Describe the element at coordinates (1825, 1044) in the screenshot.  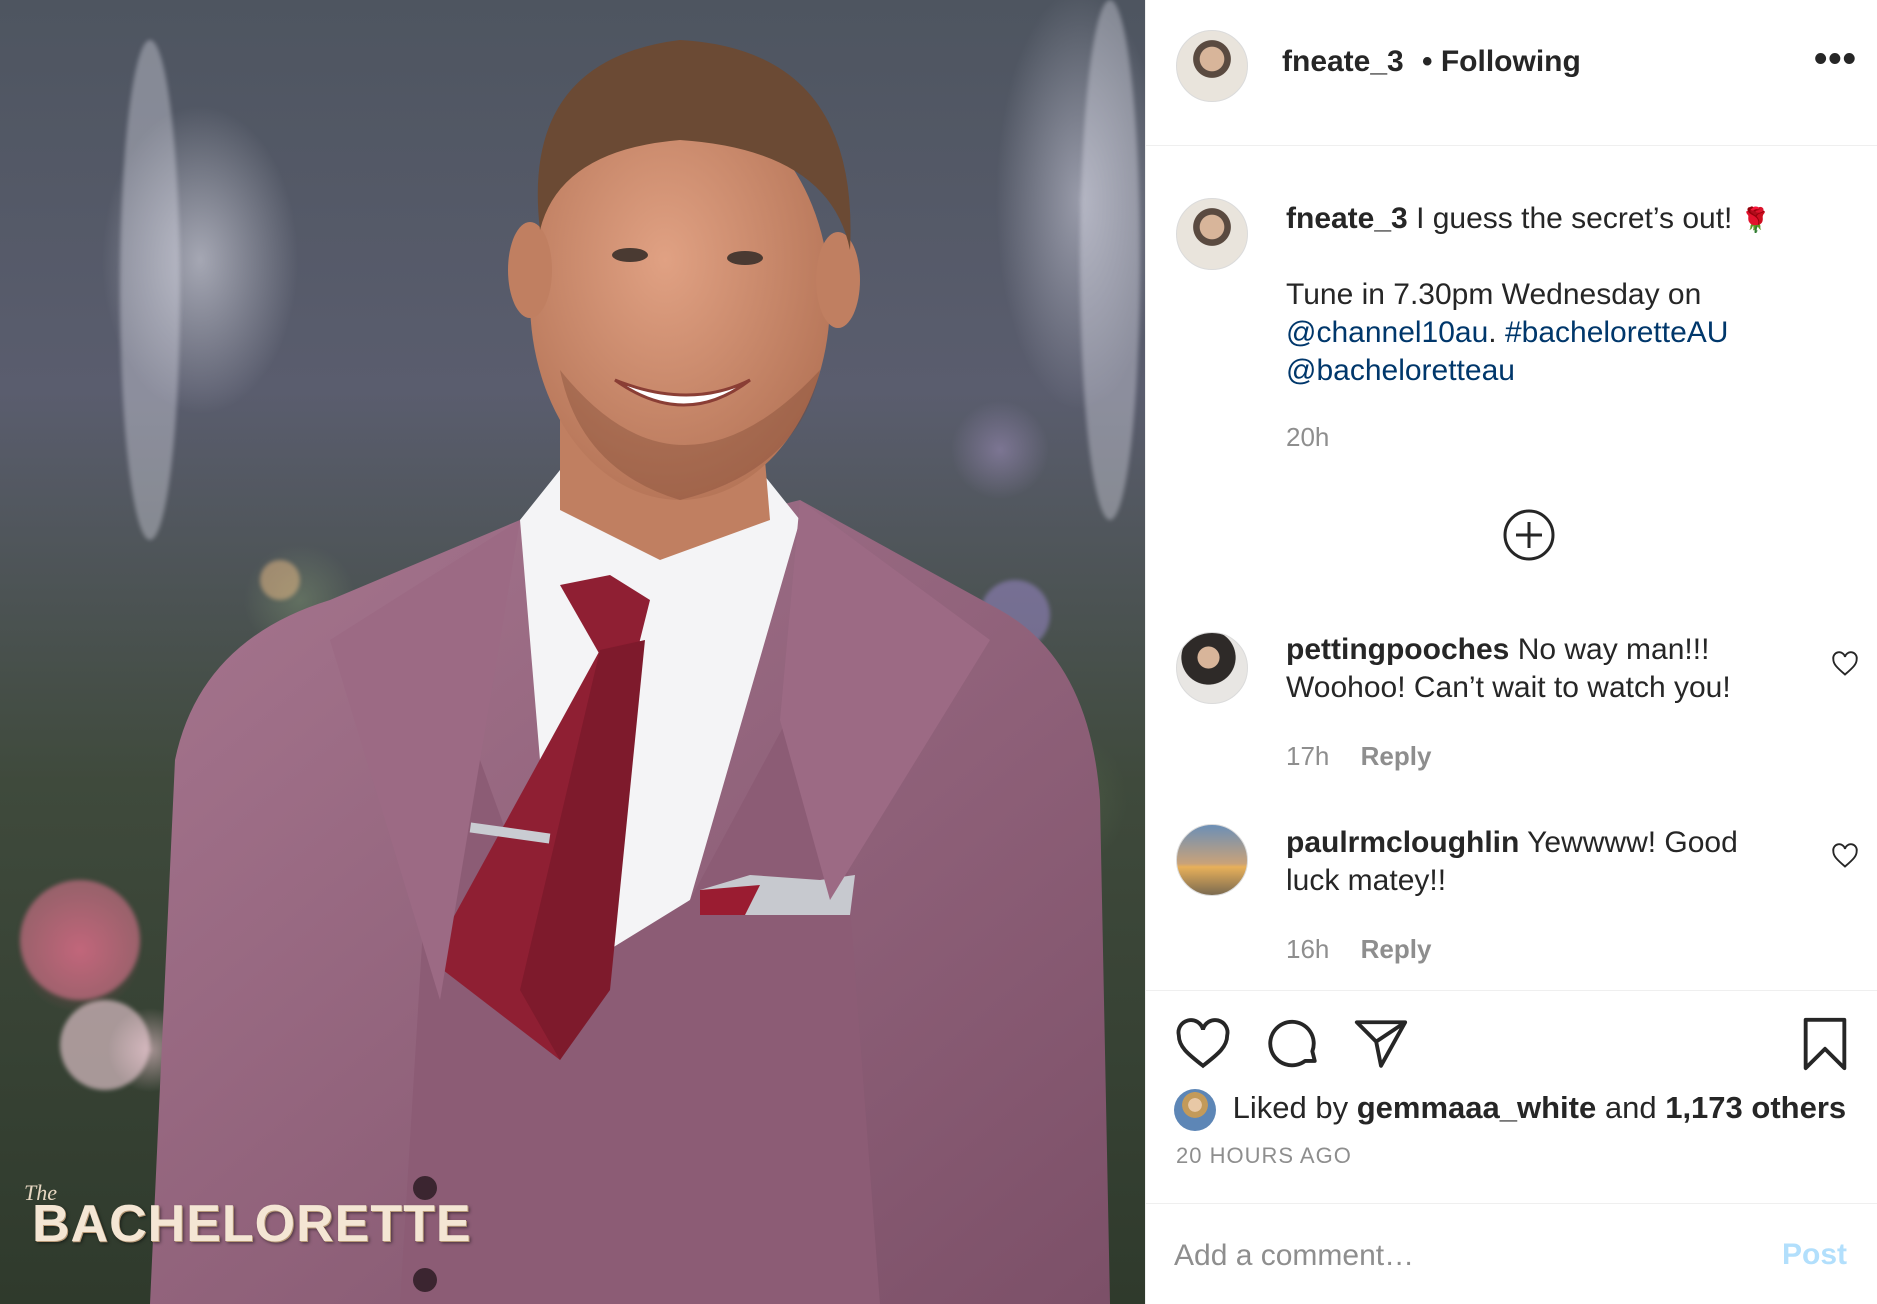
I see `bookmark-icon` at that location.